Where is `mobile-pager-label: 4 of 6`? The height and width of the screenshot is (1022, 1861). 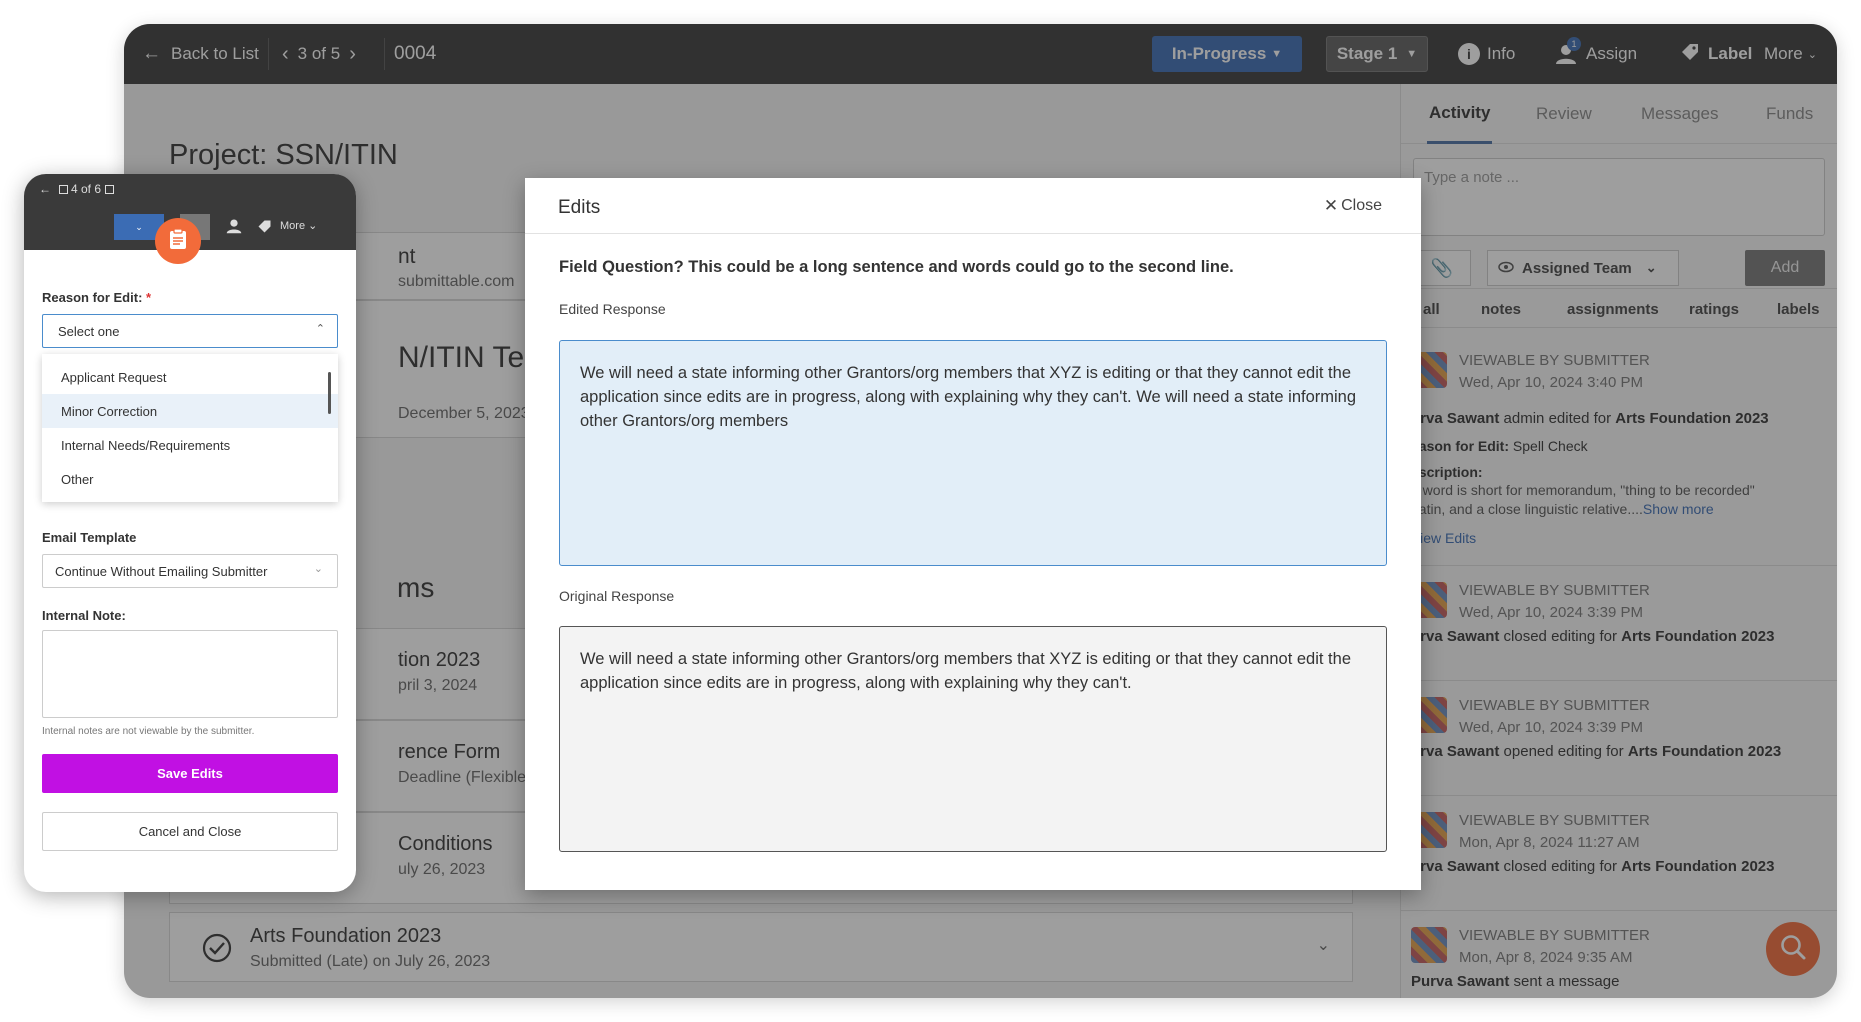 mobile-pager-label: 4 of 6 is located at coordinates (86, 189).